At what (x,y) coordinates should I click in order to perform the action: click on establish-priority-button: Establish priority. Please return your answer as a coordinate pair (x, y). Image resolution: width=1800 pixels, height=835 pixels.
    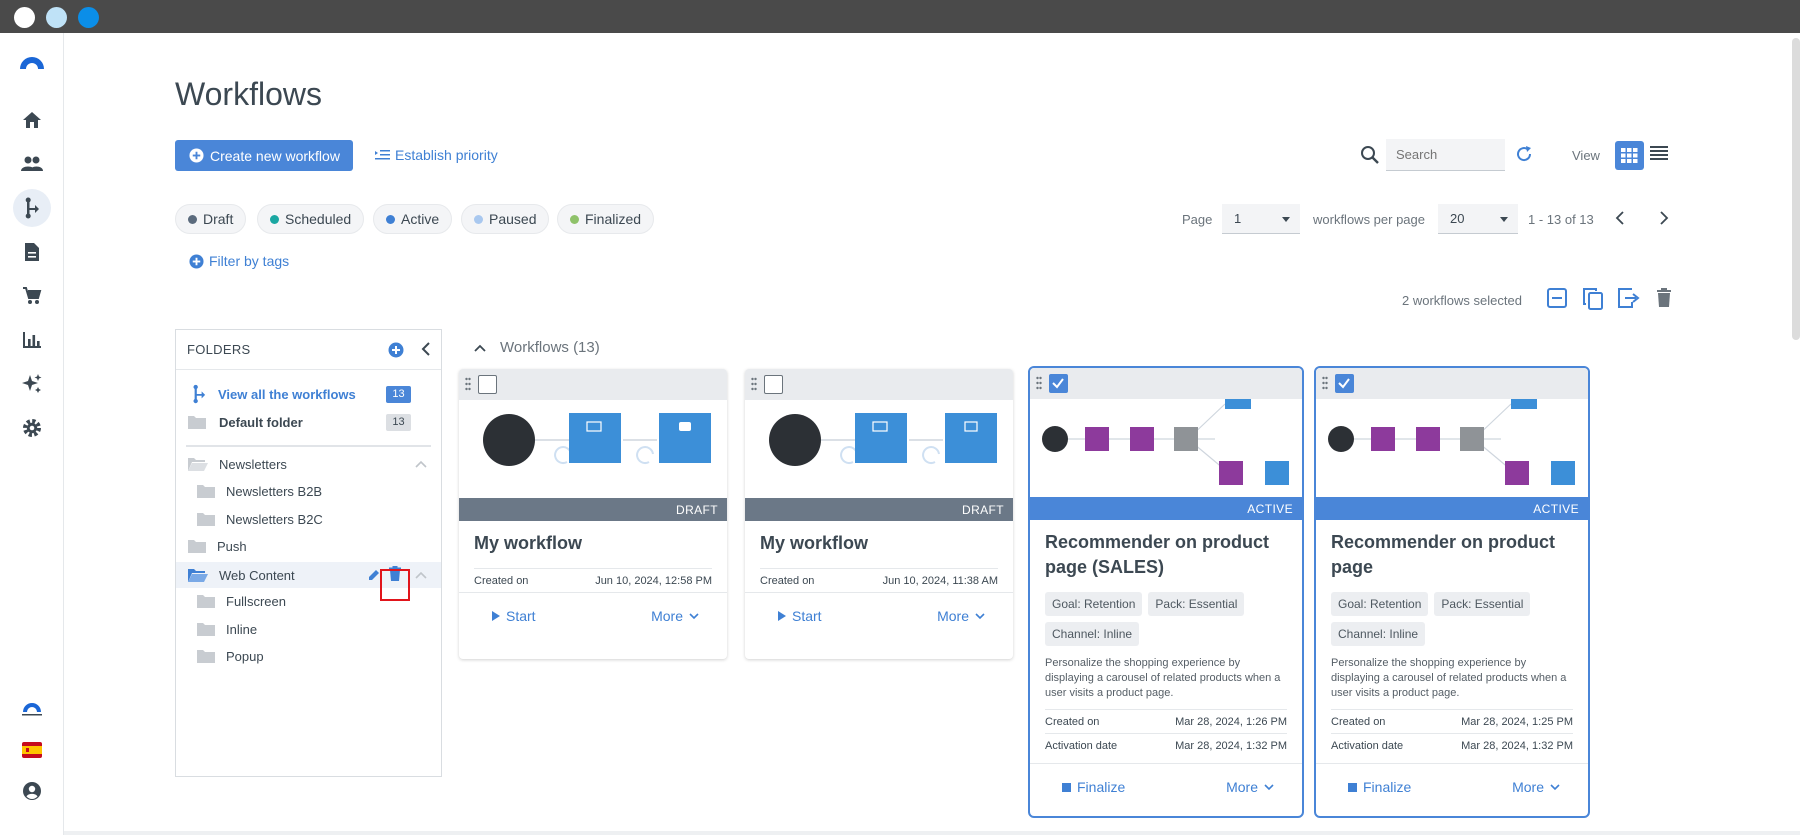
    Looking at the image, I should click on (436, 155).